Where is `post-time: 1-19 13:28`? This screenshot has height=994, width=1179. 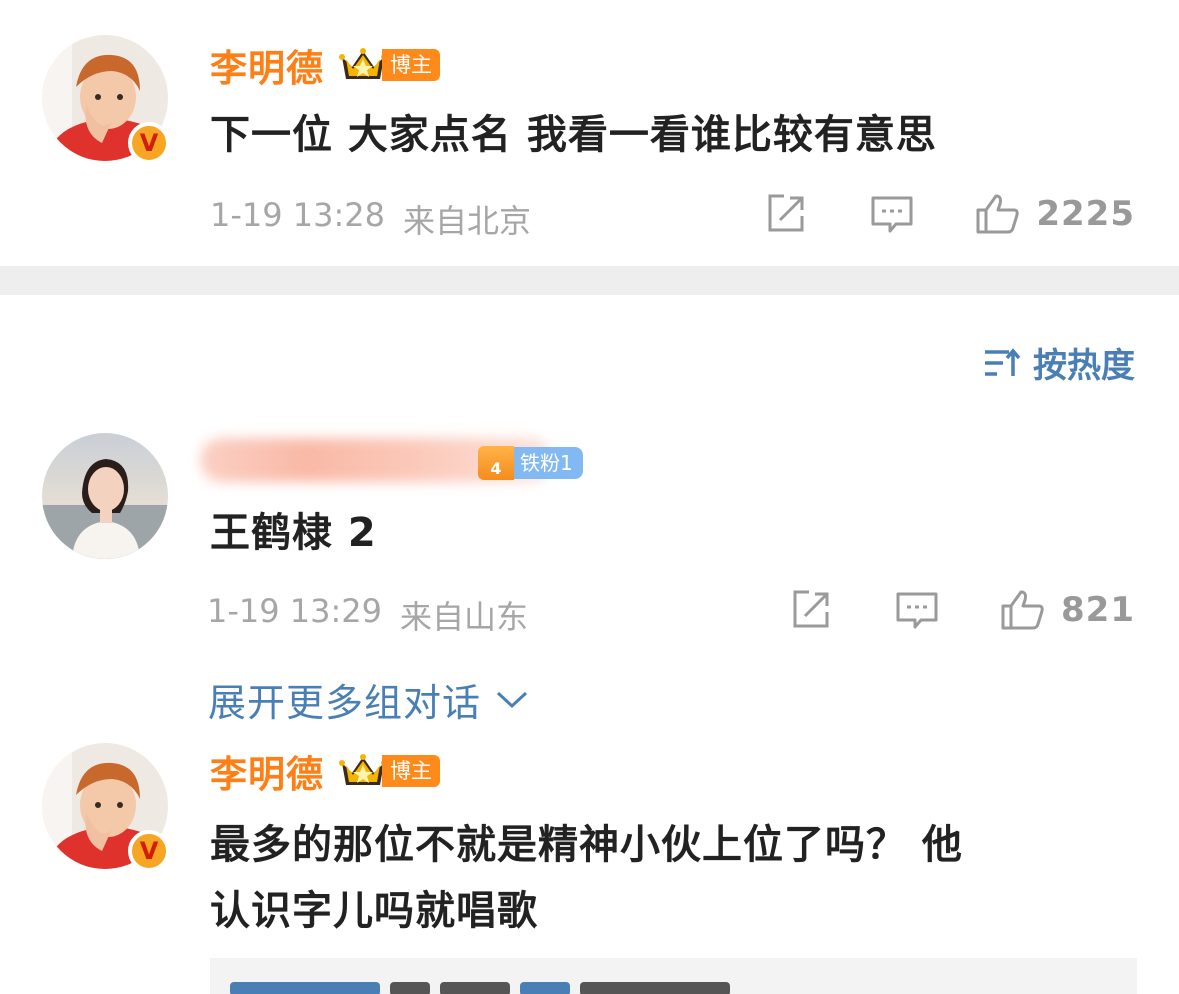
post-time: 1-19 13:28 is located at coordinates (298, 215).